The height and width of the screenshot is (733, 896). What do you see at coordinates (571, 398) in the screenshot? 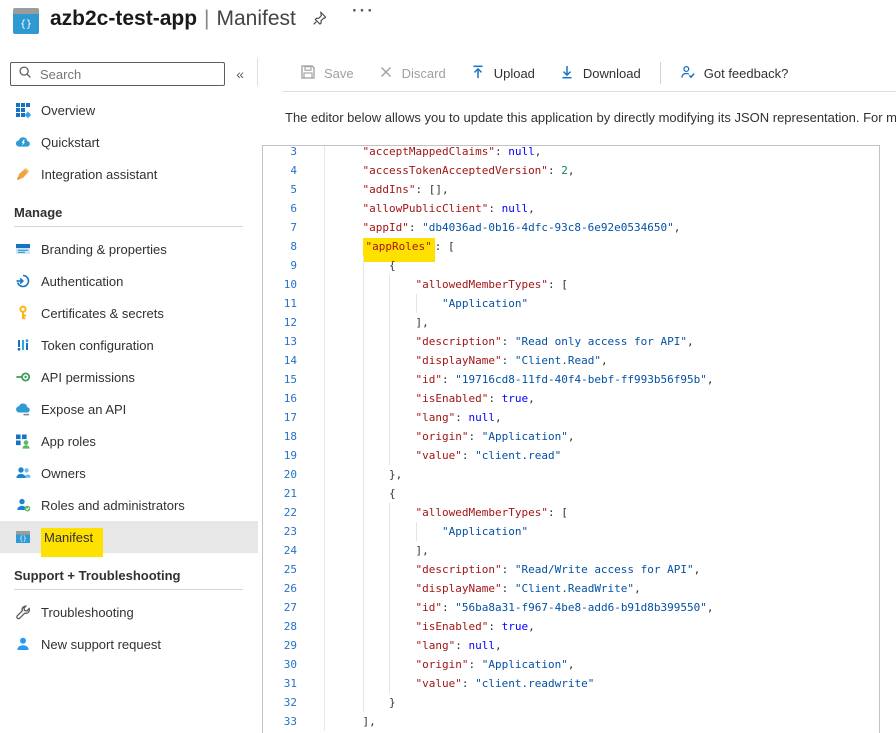
I see `editor-line: 16 "isEnabled": true,` at bounding box center [571, 398].